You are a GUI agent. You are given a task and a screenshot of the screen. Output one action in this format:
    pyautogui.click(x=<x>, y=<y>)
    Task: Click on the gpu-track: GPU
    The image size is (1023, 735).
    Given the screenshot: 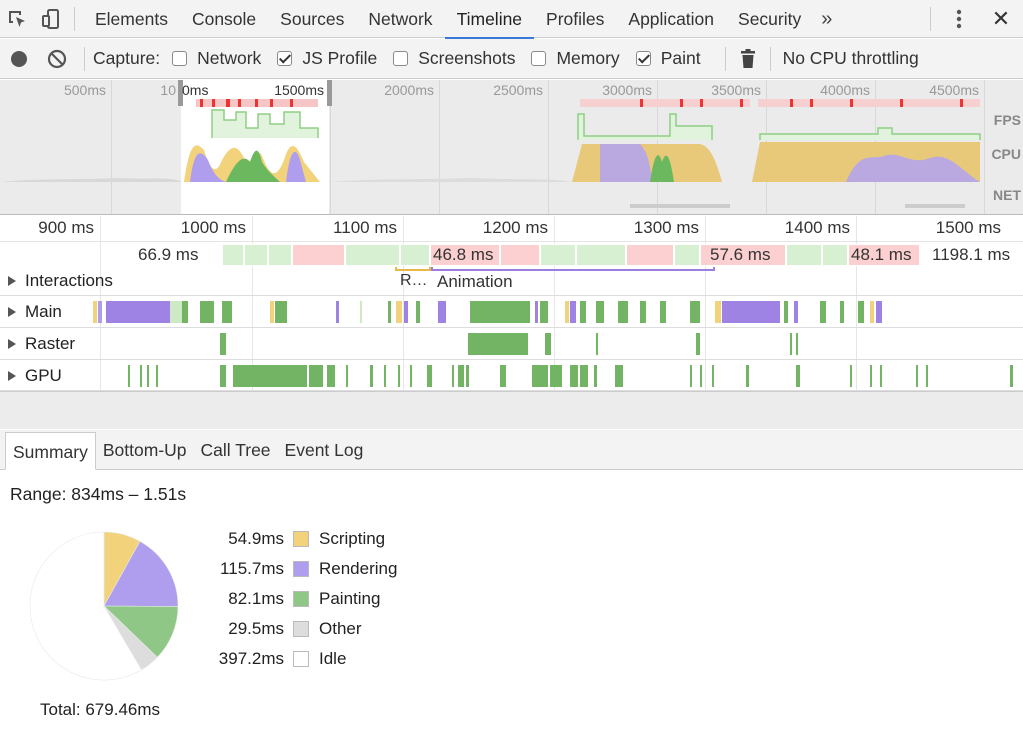 What is the action you would take?
    pyautogui.click(x=511, y=376)
    